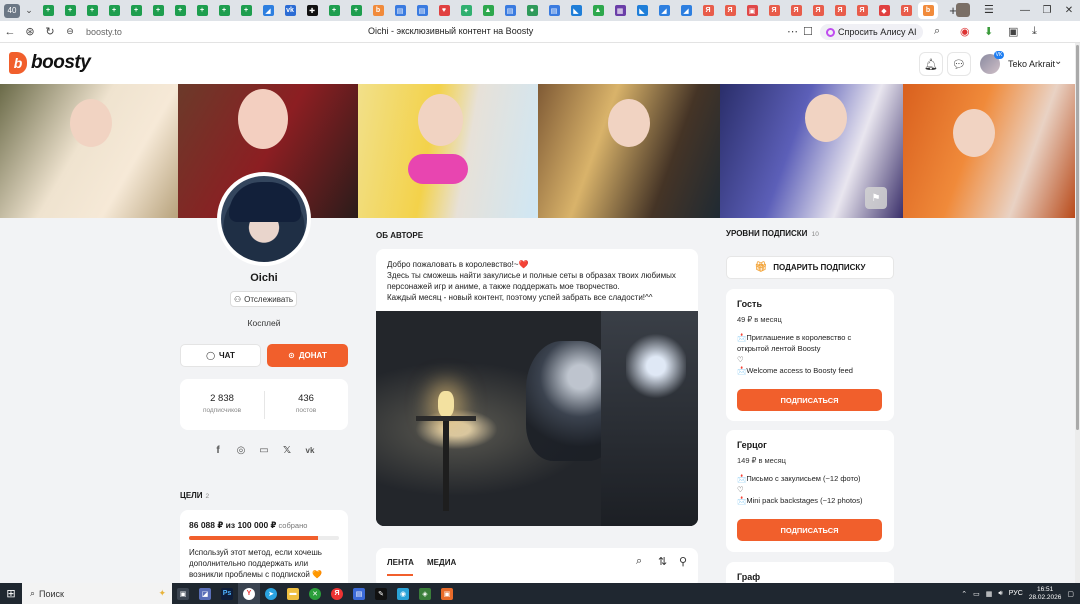 This screenshot has width=1080, height=604. I want to click on sort-icon: ⇅, so click(662, 561).